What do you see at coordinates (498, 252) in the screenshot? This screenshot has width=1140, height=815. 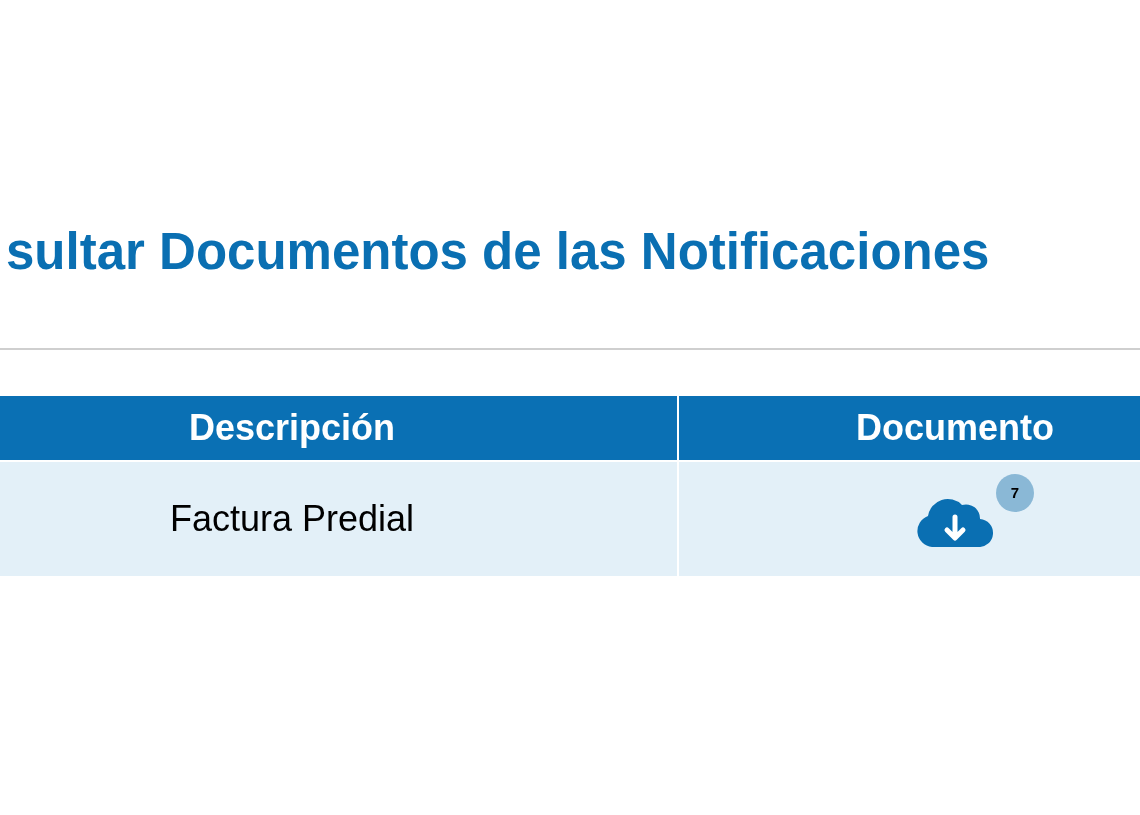 I see `page-title: sultar Documentos de las Notificaciones` at bounding box center [498, 252].